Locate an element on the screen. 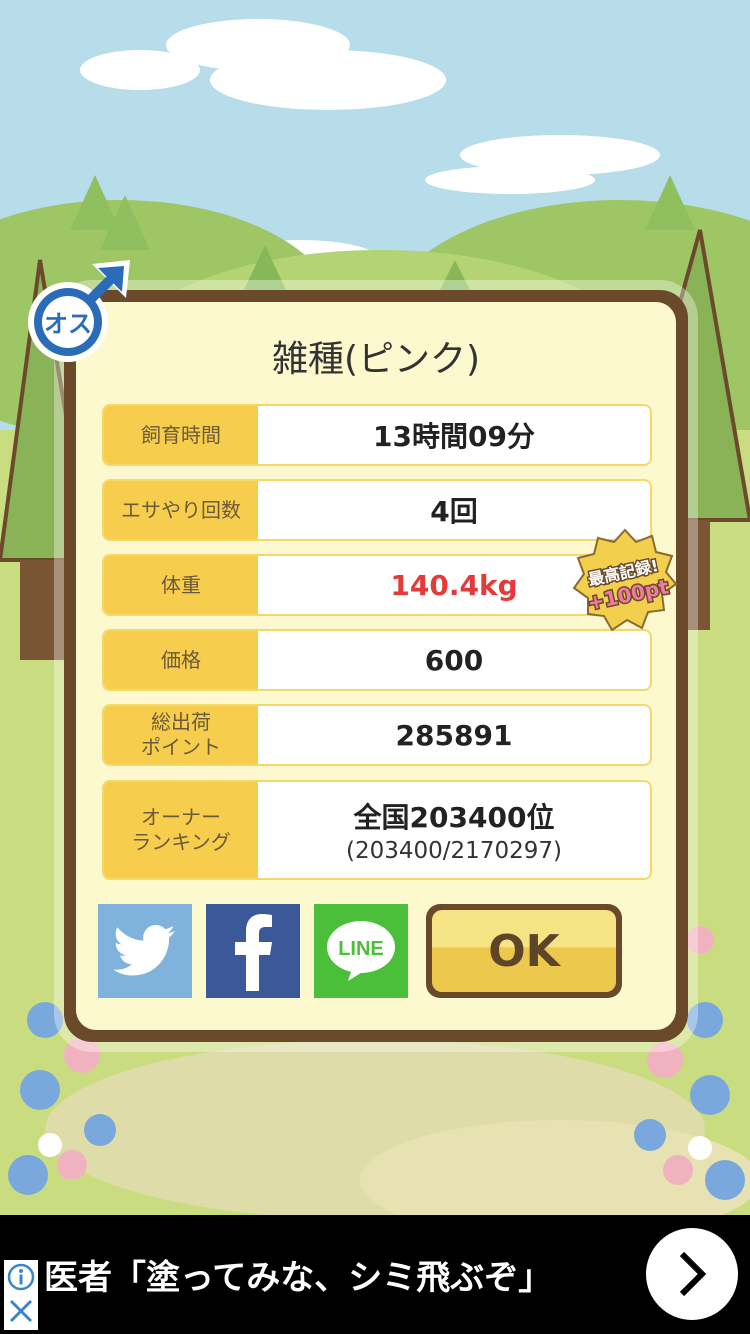 The height and width of the screenshot is (1334, 750). ranking-main: 全国203400位 is located at coordinates (454, 817).